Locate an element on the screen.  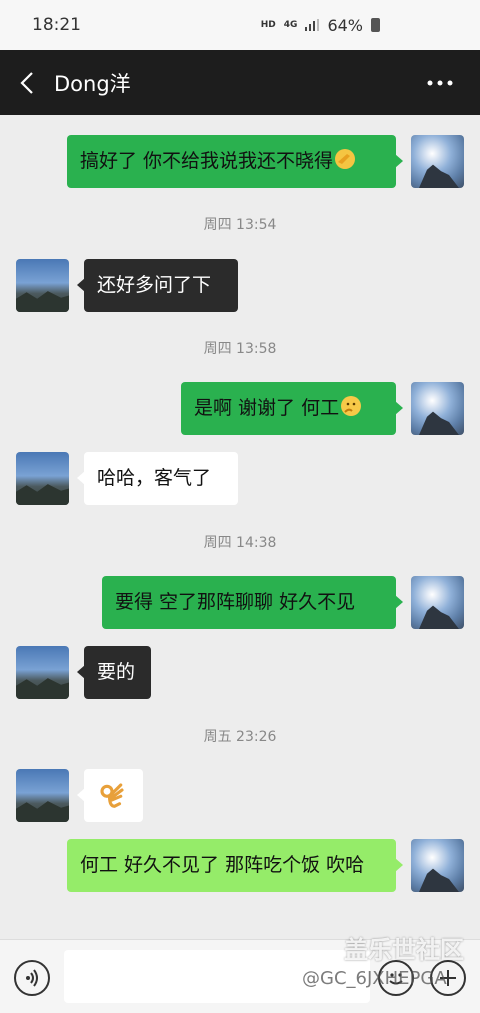
status-bar: 18:21 HD 4G 64% is located at coordinates (240, 25).